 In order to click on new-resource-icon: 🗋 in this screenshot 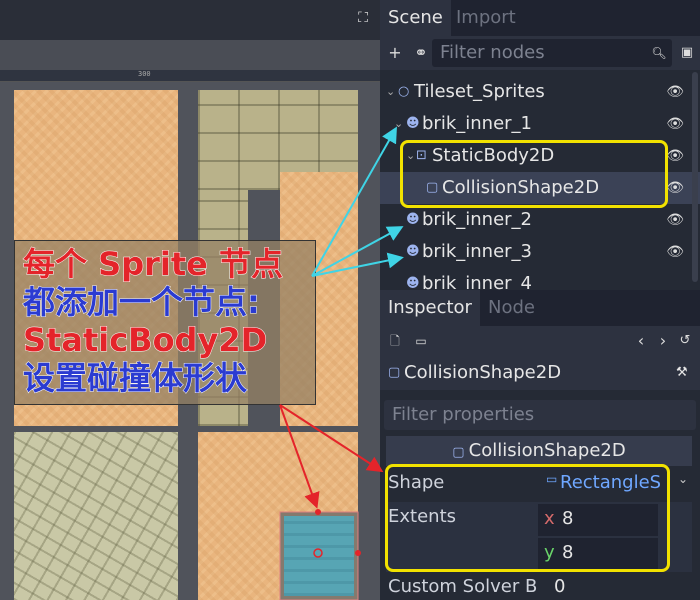, I will do `click(395, 341)`.